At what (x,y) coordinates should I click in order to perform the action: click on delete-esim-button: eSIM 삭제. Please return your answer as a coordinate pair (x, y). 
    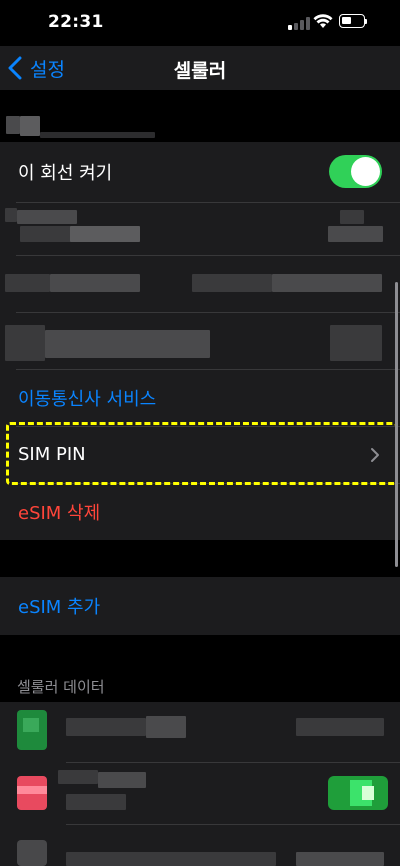
    Looking at the image, I should click on (200, 511).